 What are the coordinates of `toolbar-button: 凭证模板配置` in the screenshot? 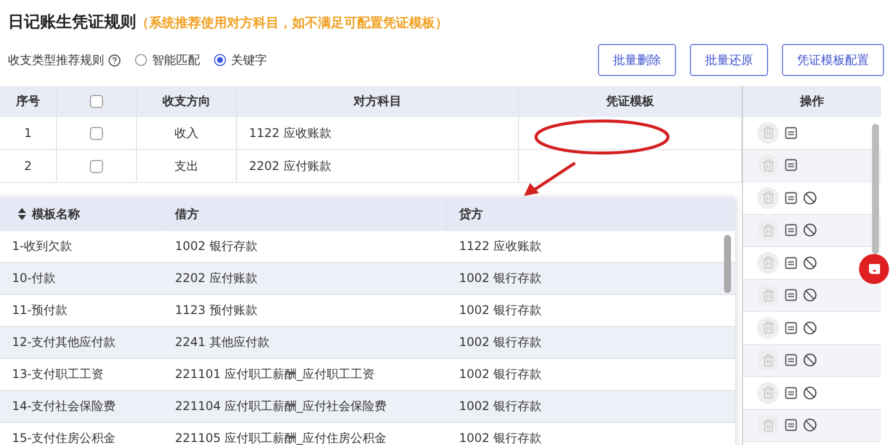 It's located at (833, 60).